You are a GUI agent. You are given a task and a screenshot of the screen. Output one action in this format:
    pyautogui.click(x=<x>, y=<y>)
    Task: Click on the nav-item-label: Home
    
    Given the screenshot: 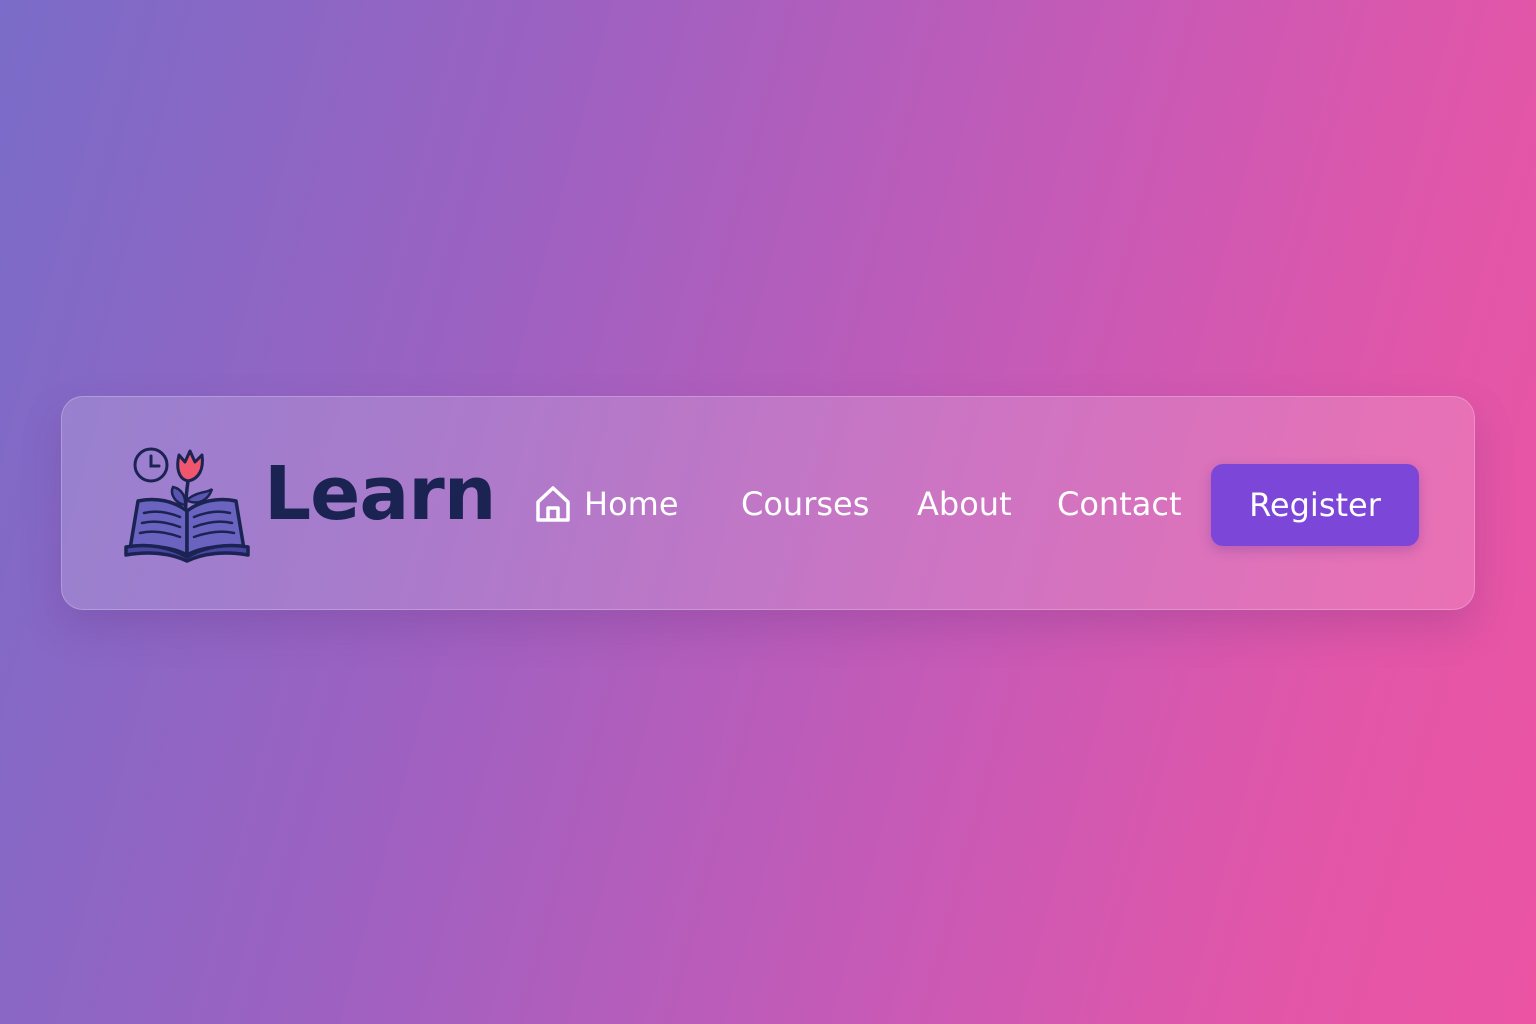 What is the action you would take?
    pyautogui.click(x=631, y=504)
    